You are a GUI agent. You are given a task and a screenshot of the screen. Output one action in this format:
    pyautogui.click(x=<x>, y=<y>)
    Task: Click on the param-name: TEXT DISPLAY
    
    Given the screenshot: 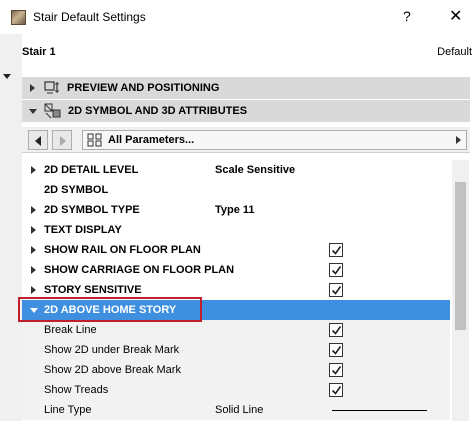 What is the action you would take?
    pyautogui.click(x=83, y=230)
    